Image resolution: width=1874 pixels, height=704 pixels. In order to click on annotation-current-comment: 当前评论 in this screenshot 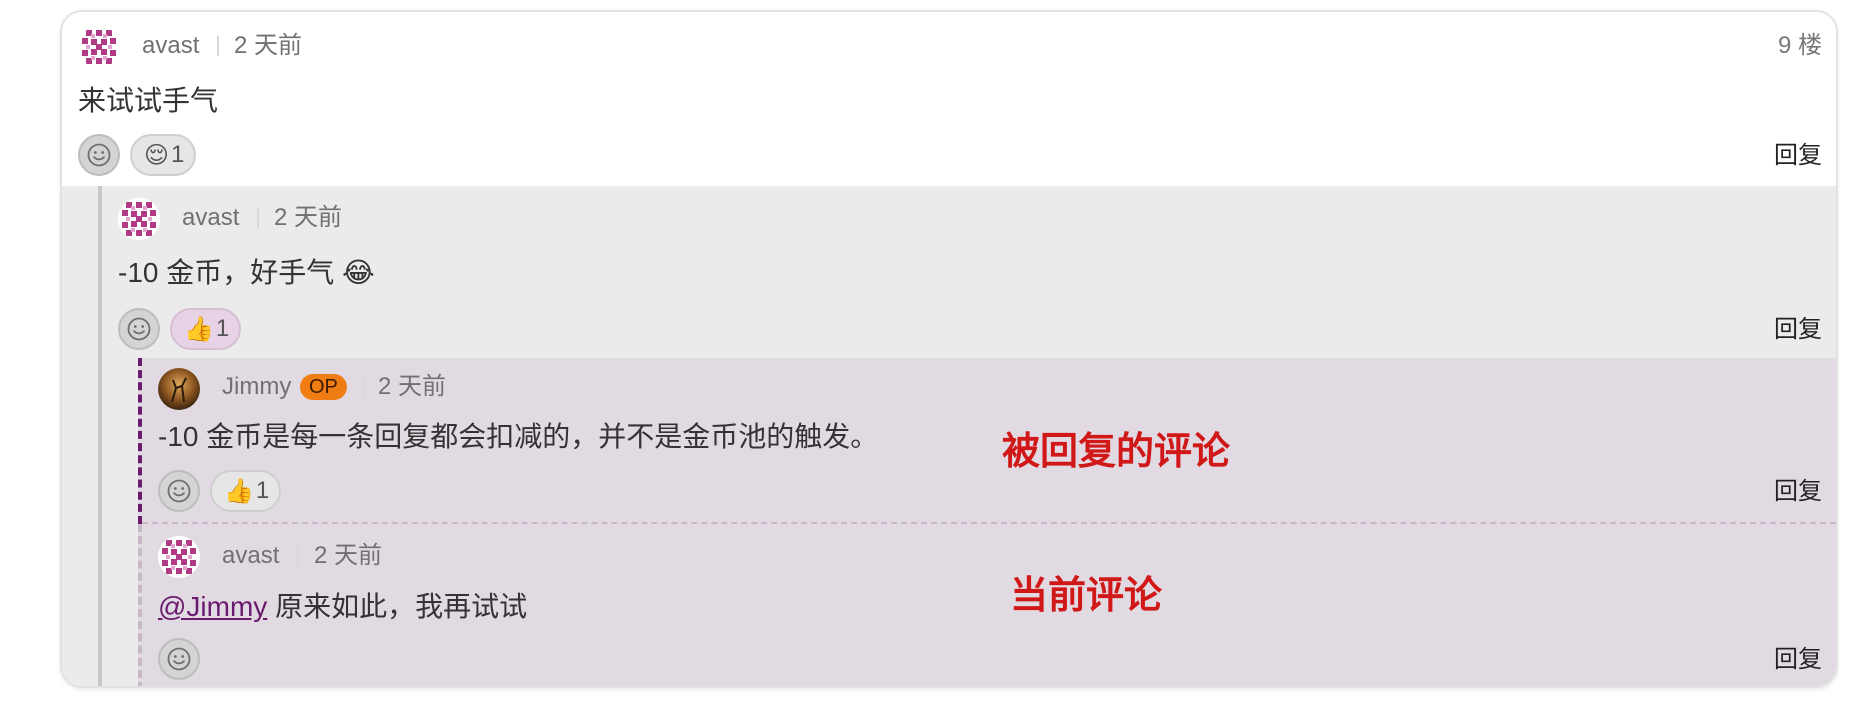, I will do `click(1086, 596)`.